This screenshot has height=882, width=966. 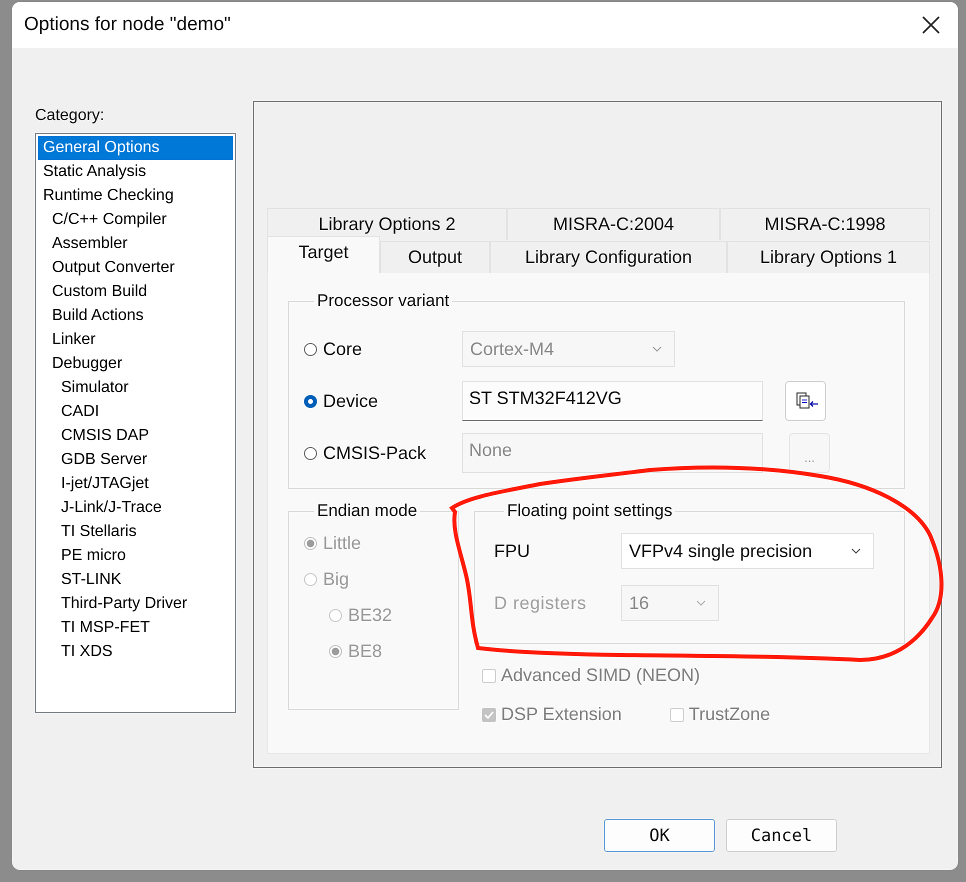 What do you see at coordinates (435, 257) in the screenshot?
I see `tab: Output` at bounding box center [435, 257].